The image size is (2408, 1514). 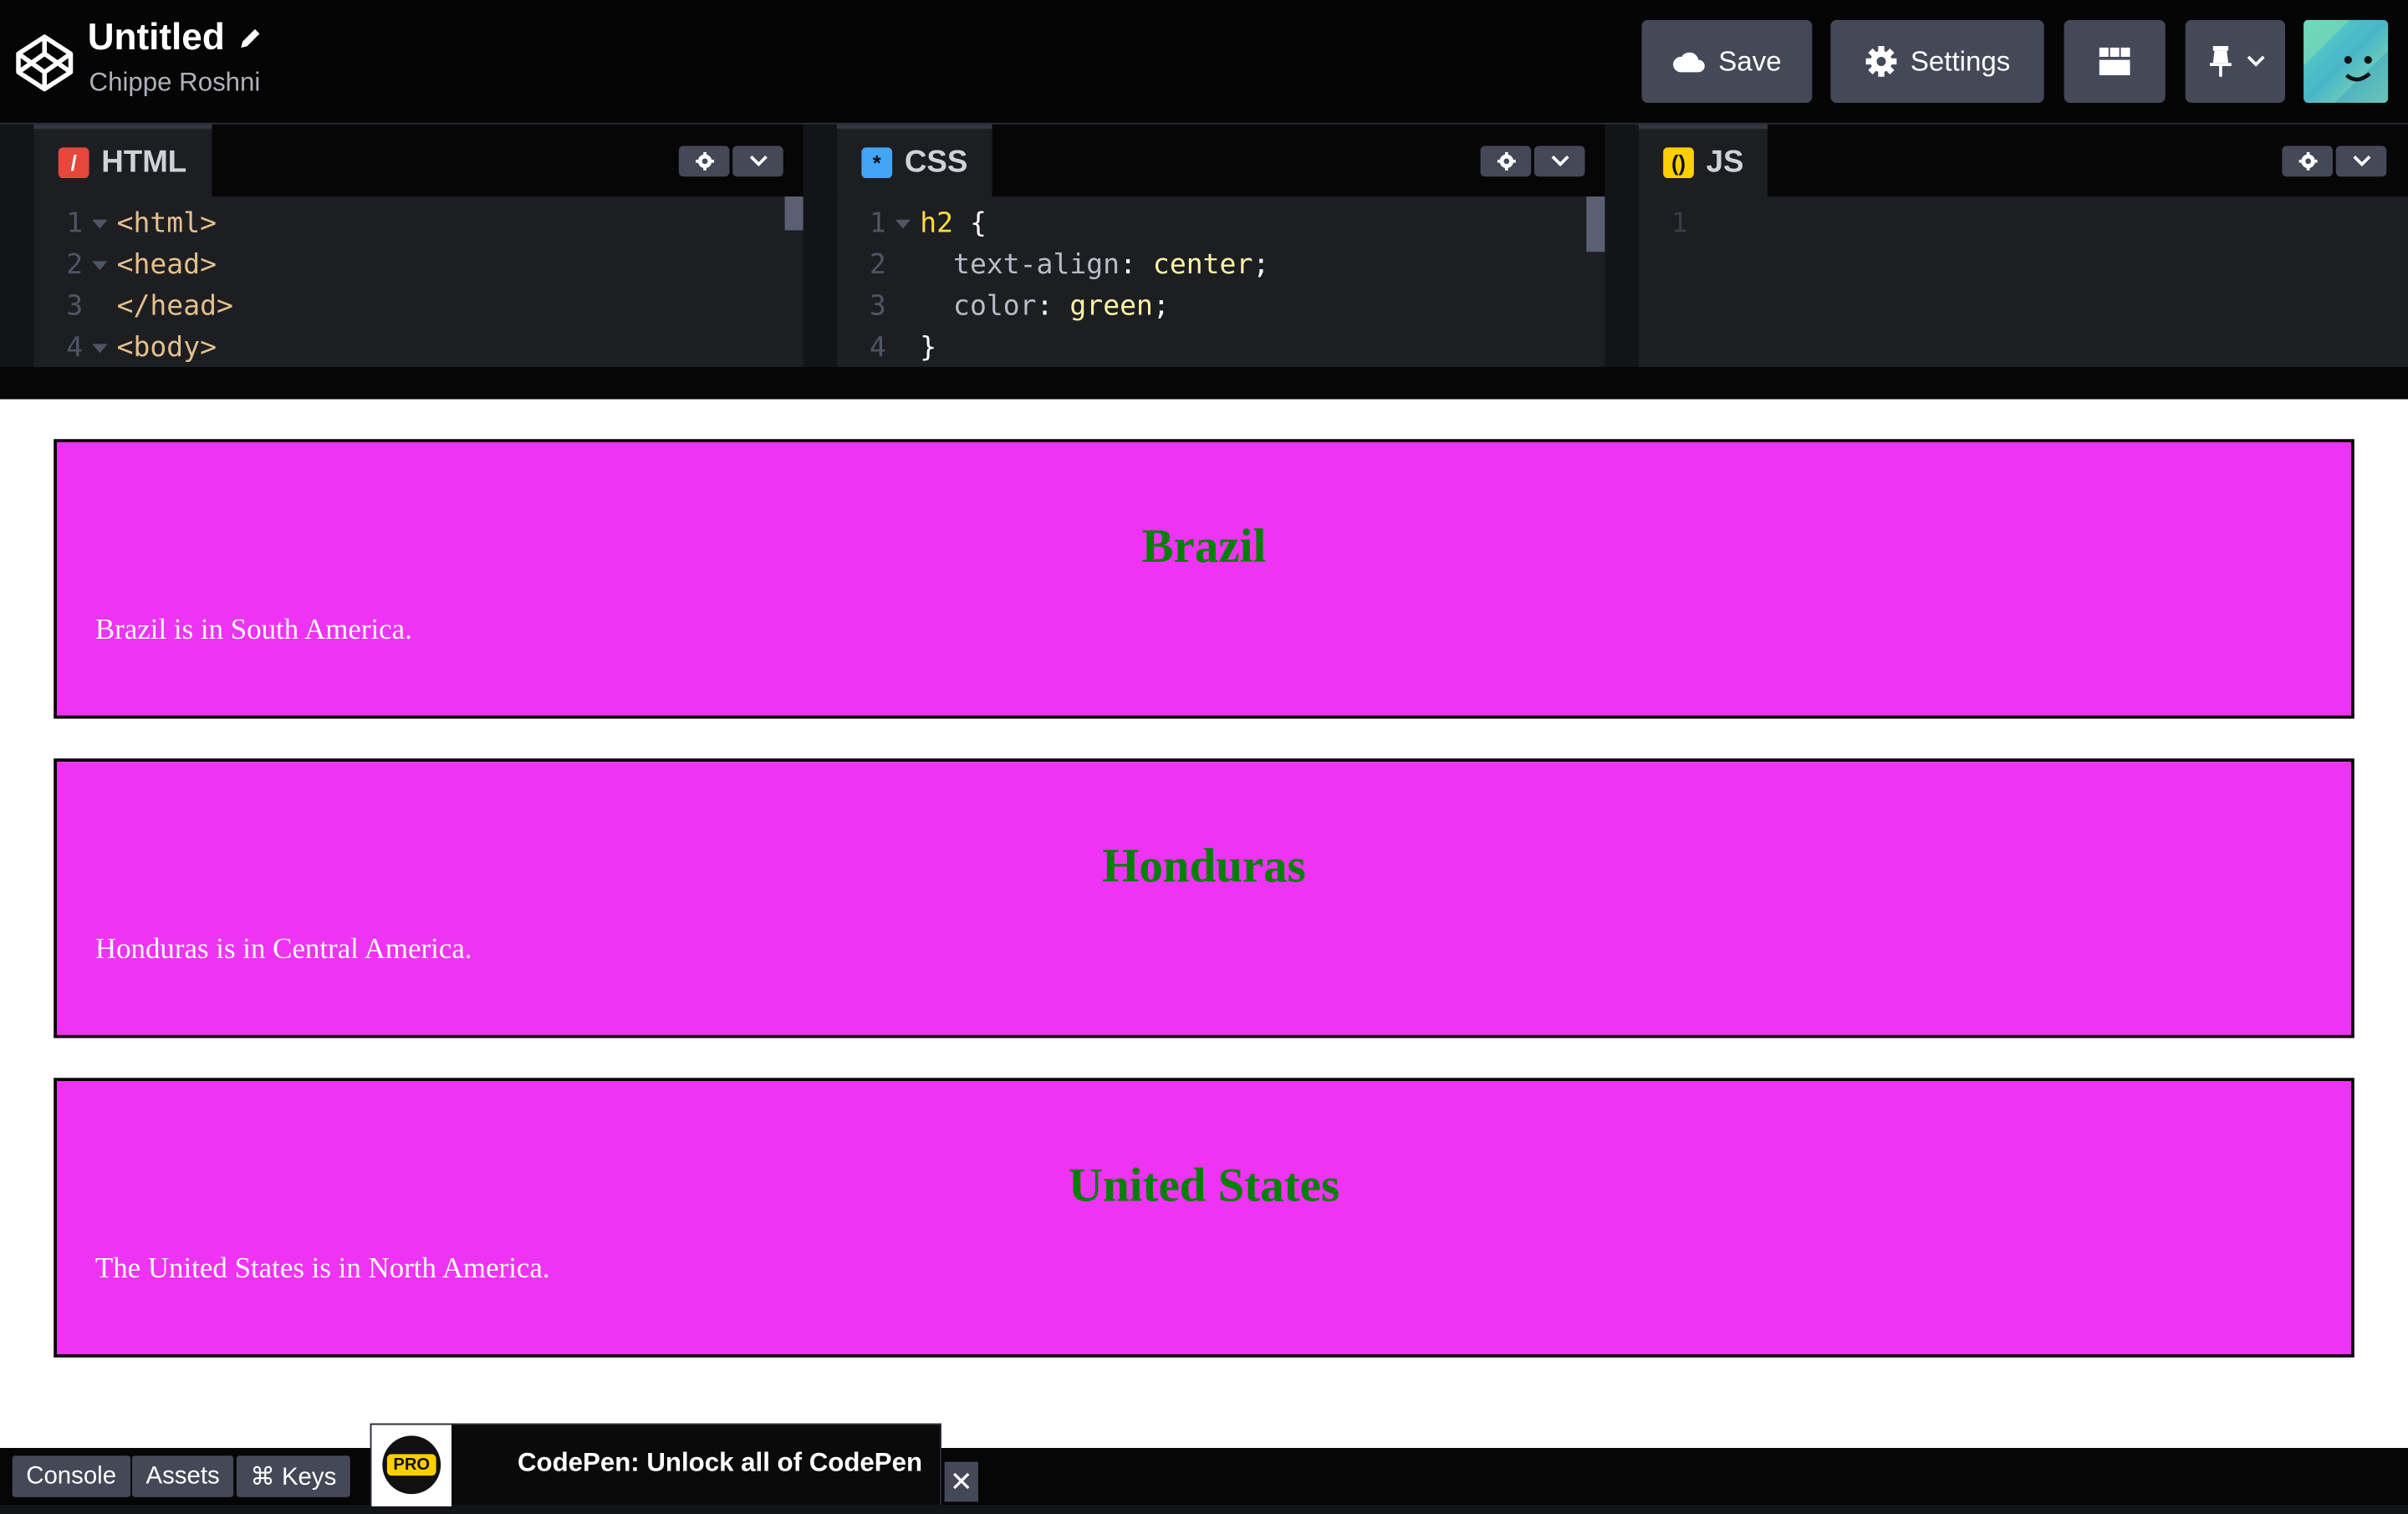 I want to click on save-button: Save, so click(x=1727, y=62).